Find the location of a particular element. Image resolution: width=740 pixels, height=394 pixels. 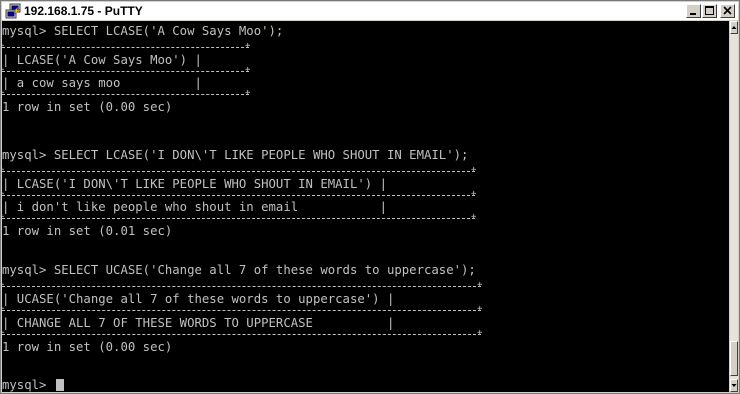

scroll-down-button is located at coordinates (734, 385).